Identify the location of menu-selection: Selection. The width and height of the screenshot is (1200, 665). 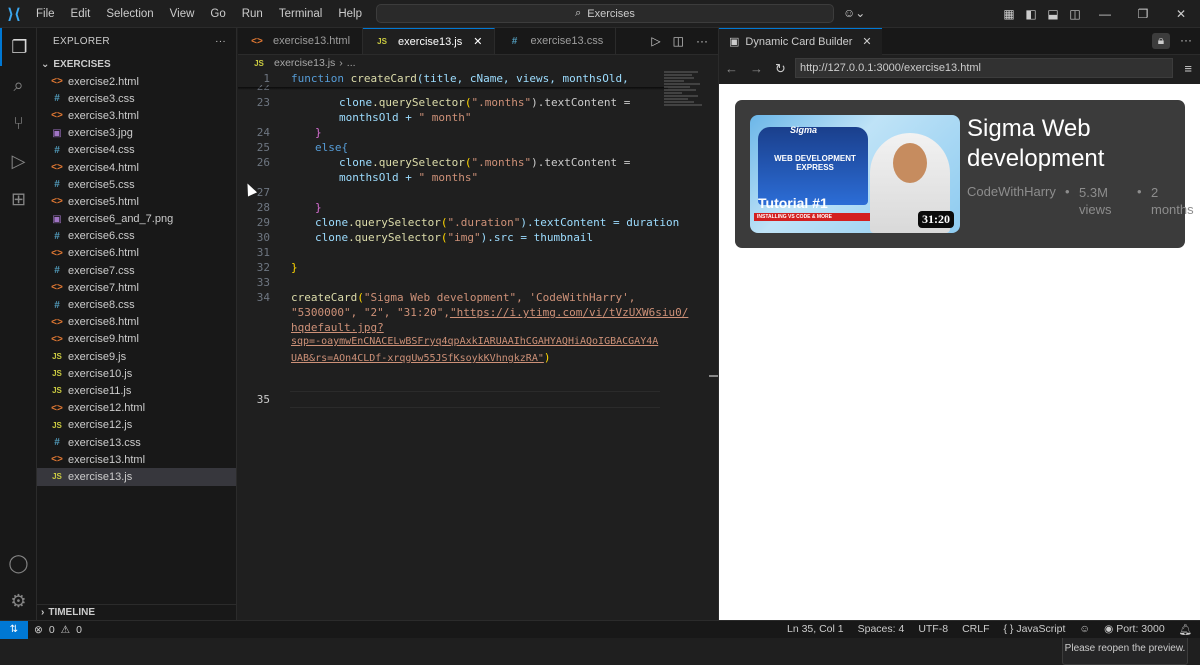
(129, 14).